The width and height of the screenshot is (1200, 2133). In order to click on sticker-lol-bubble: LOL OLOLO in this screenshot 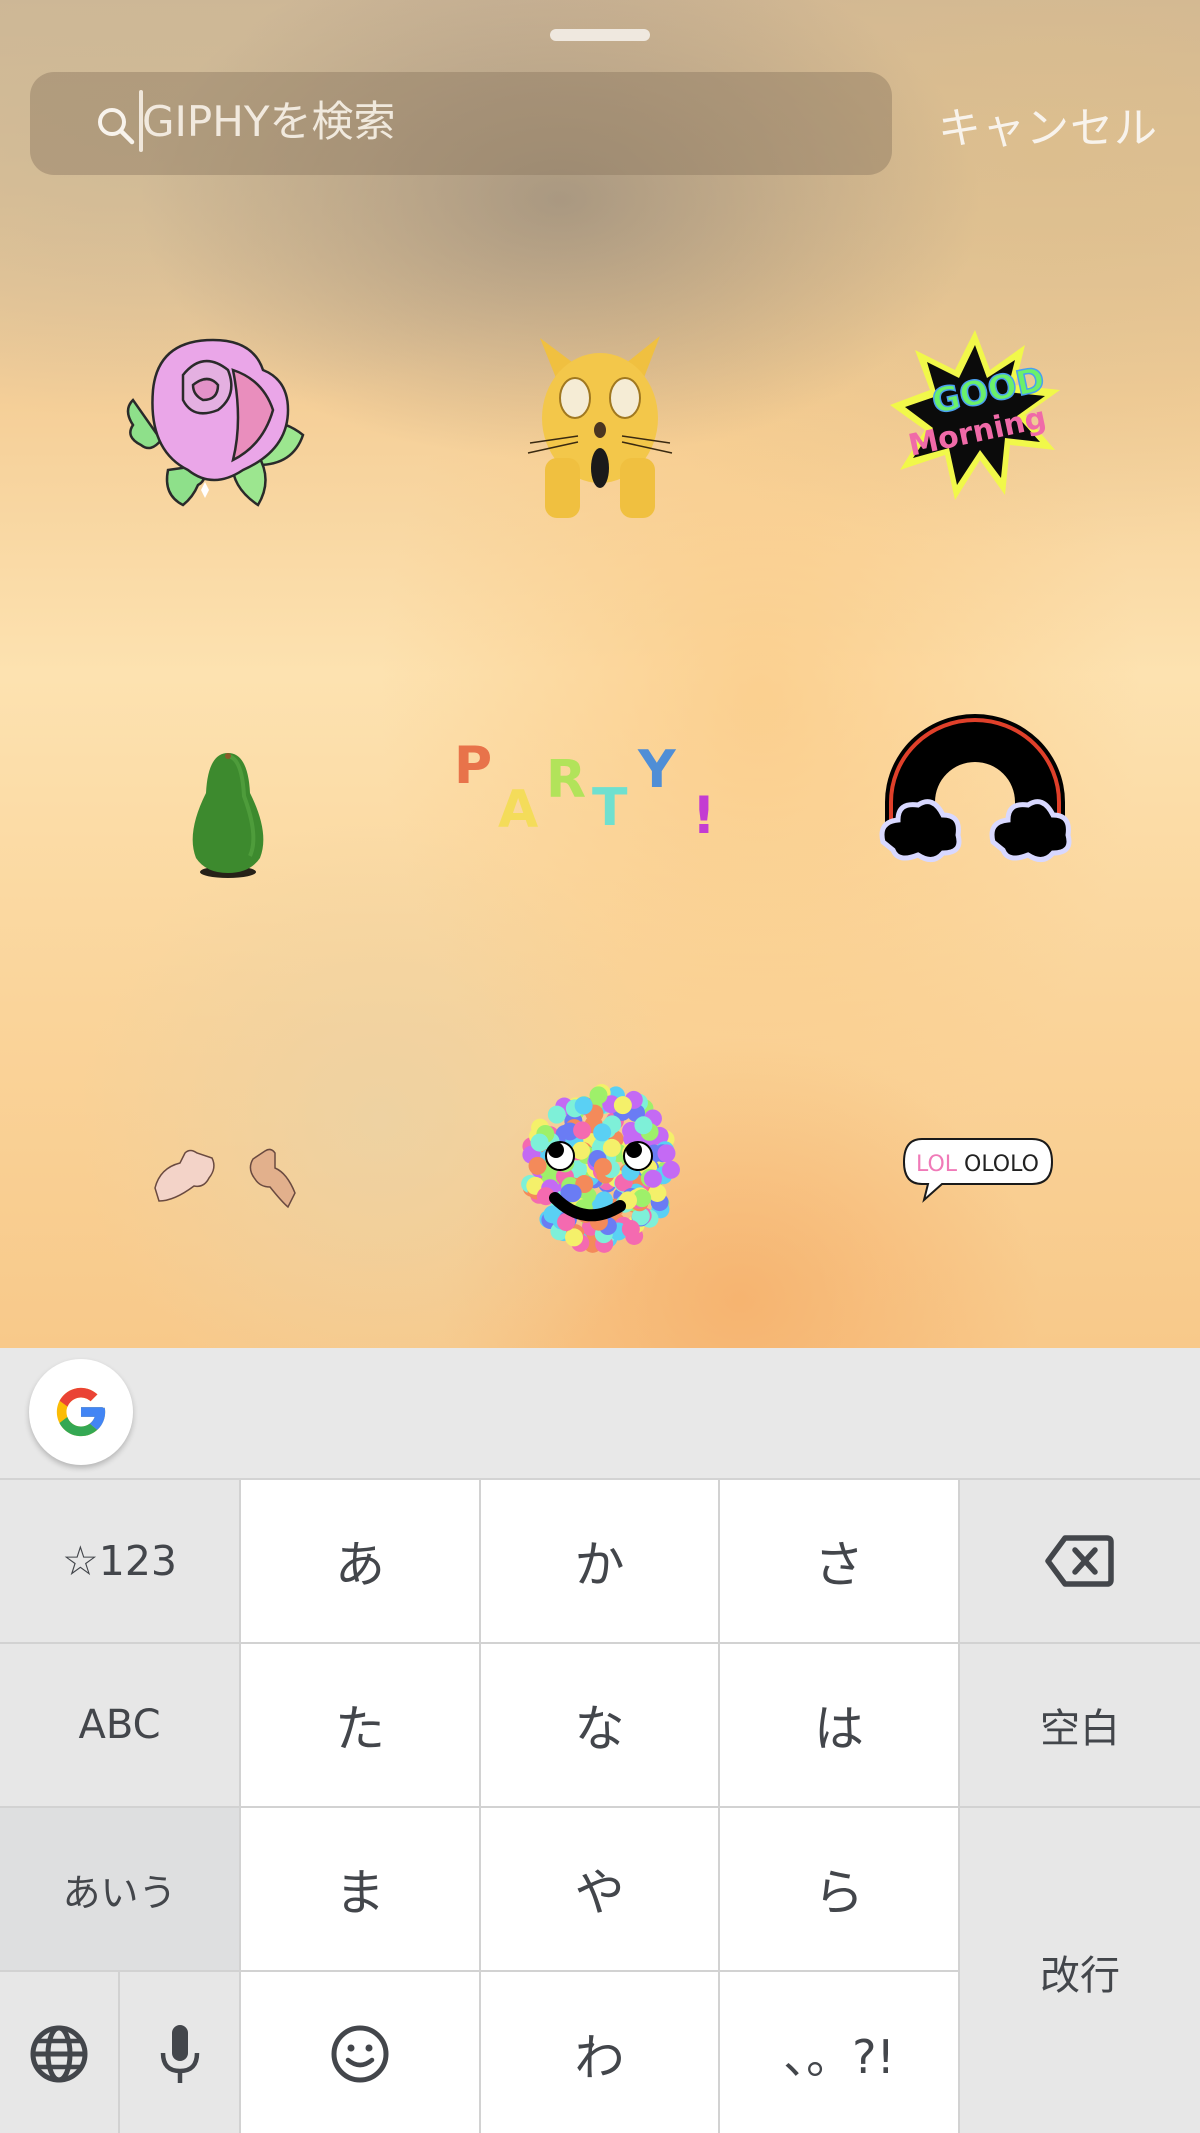, I will do `click(978, 1170)`.